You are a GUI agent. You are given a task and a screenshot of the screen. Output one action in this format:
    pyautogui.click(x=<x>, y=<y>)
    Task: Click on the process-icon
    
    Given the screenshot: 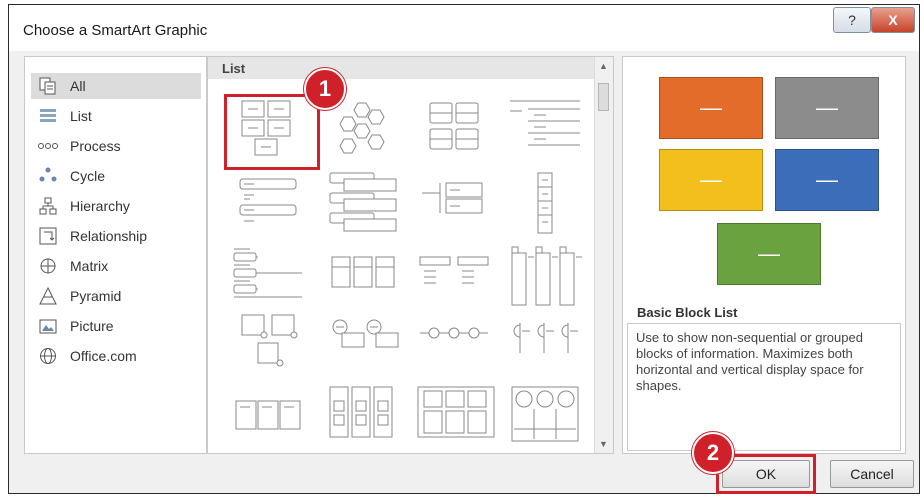 What is the action you would take?
    pyautogui.click(x=48, y=146)
    